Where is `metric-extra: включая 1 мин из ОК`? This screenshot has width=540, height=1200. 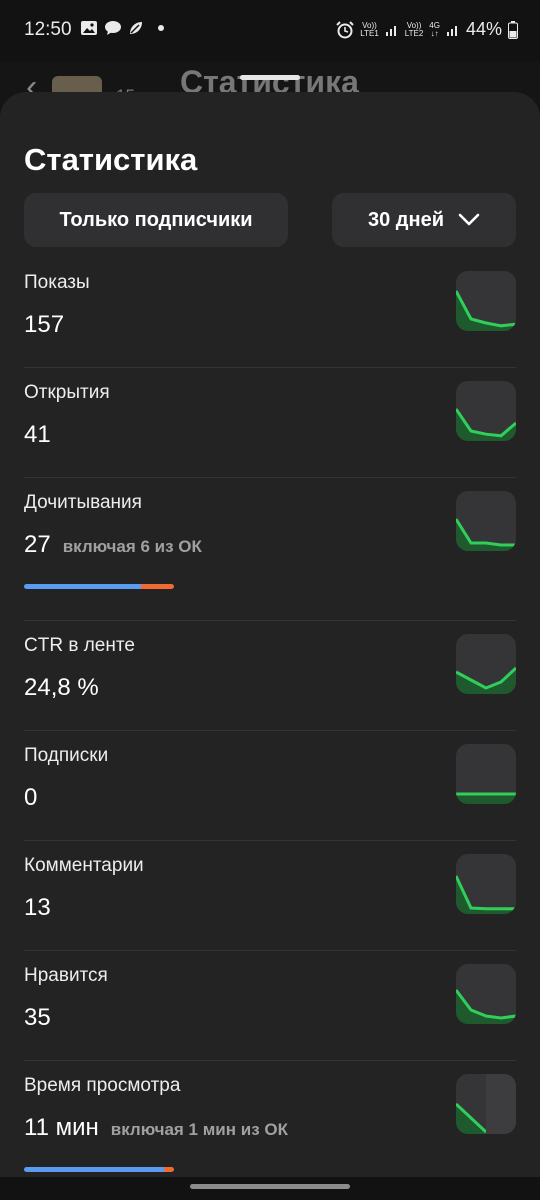
metric-extra: включая 1 мин из ОК is located at coordinates (199, 1129).